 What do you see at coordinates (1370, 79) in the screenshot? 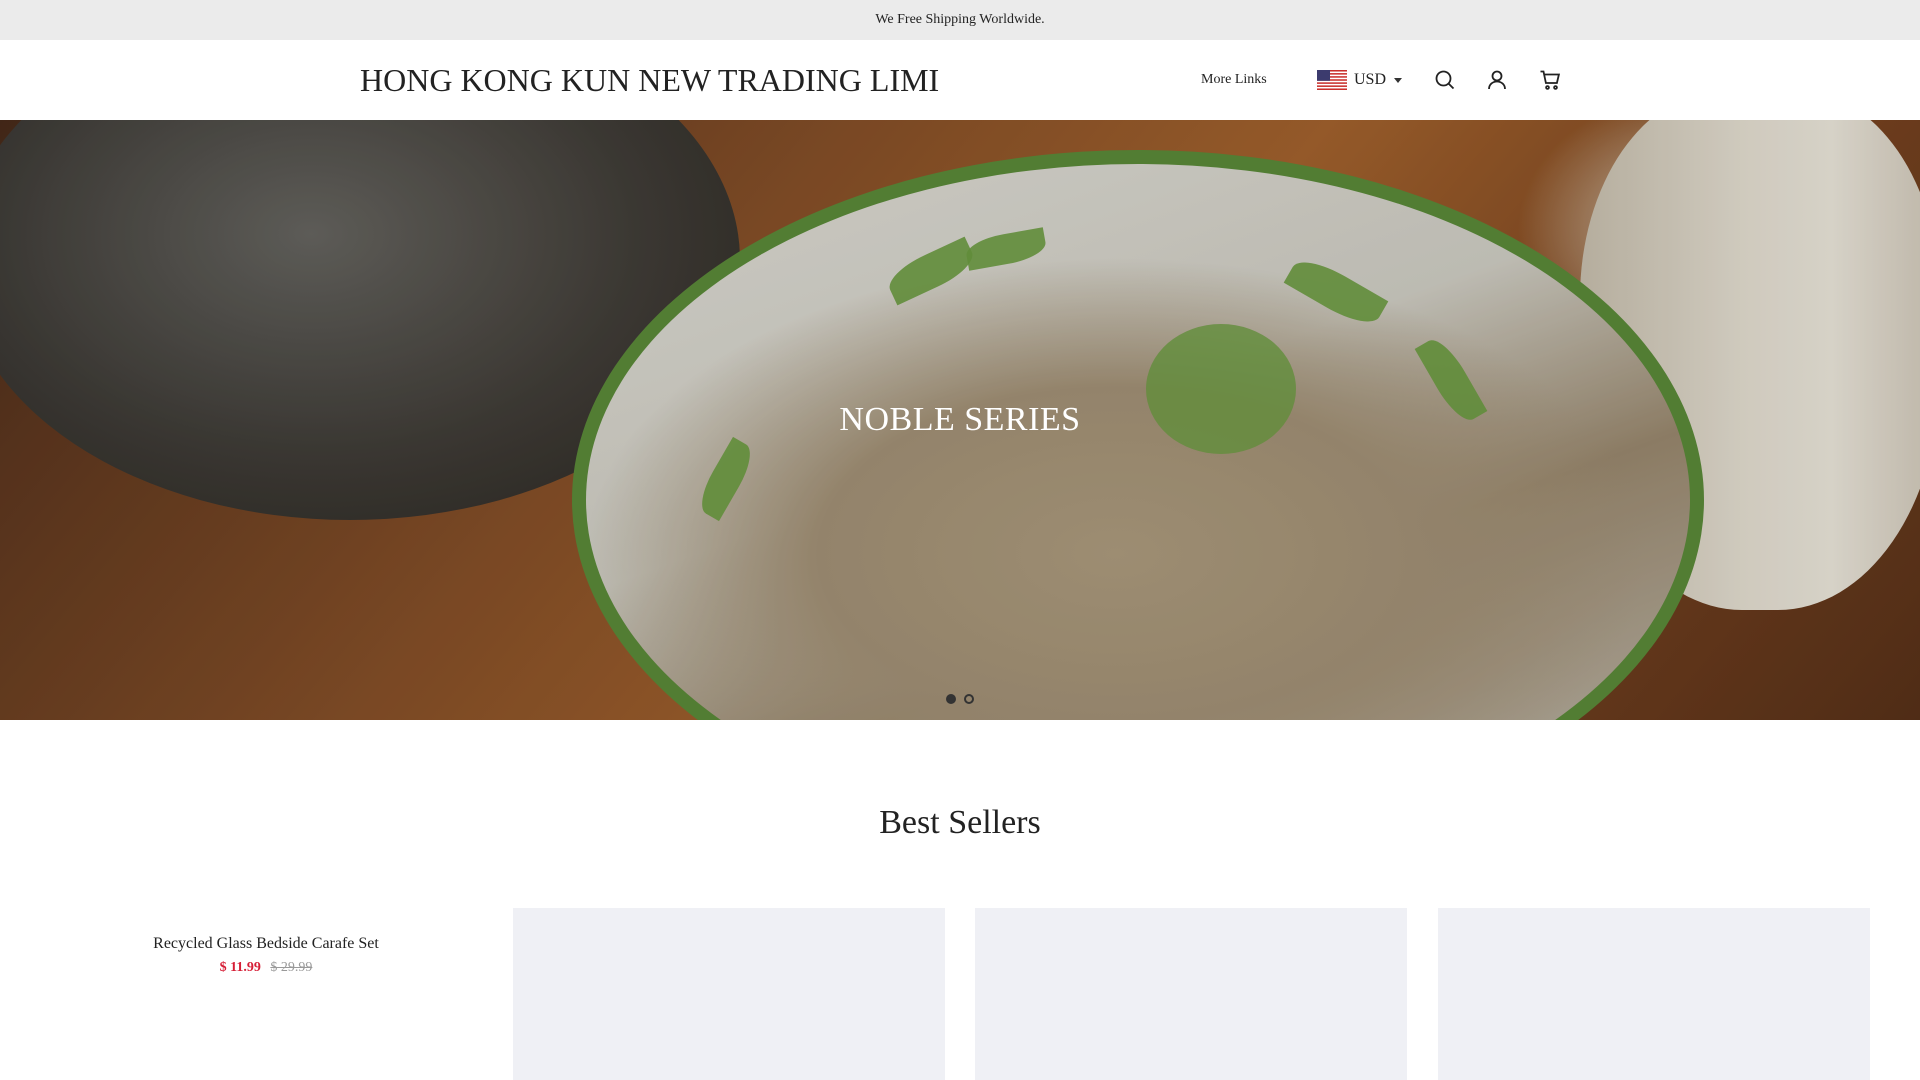
I see `currency-code: USD` at bounding box center [1370, 79].